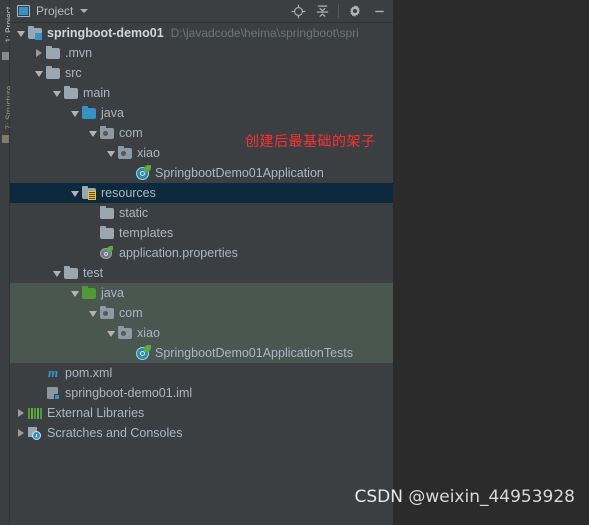  Describe the element at coordinates (201, 73) in the screenshot. I see `tree-row: src` at that location.